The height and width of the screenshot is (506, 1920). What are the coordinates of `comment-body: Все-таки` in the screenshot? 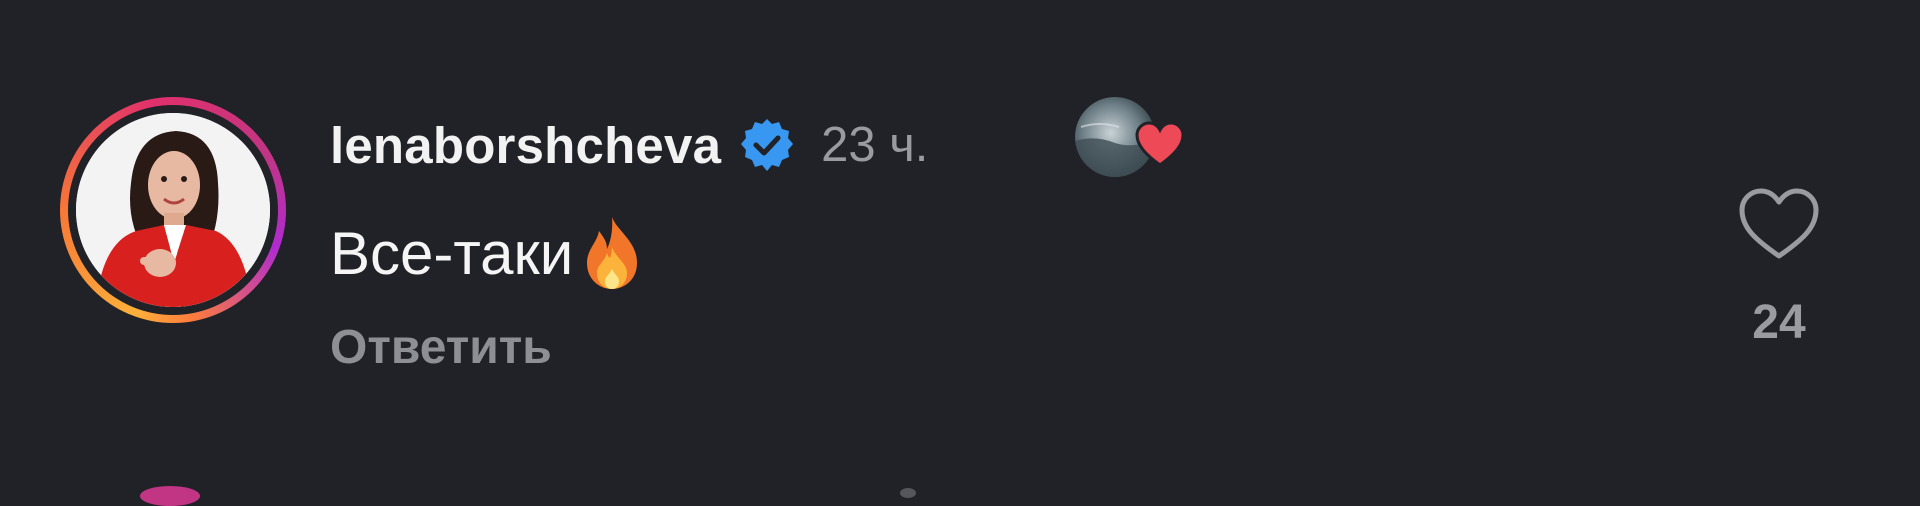 It's located at (488, 253).